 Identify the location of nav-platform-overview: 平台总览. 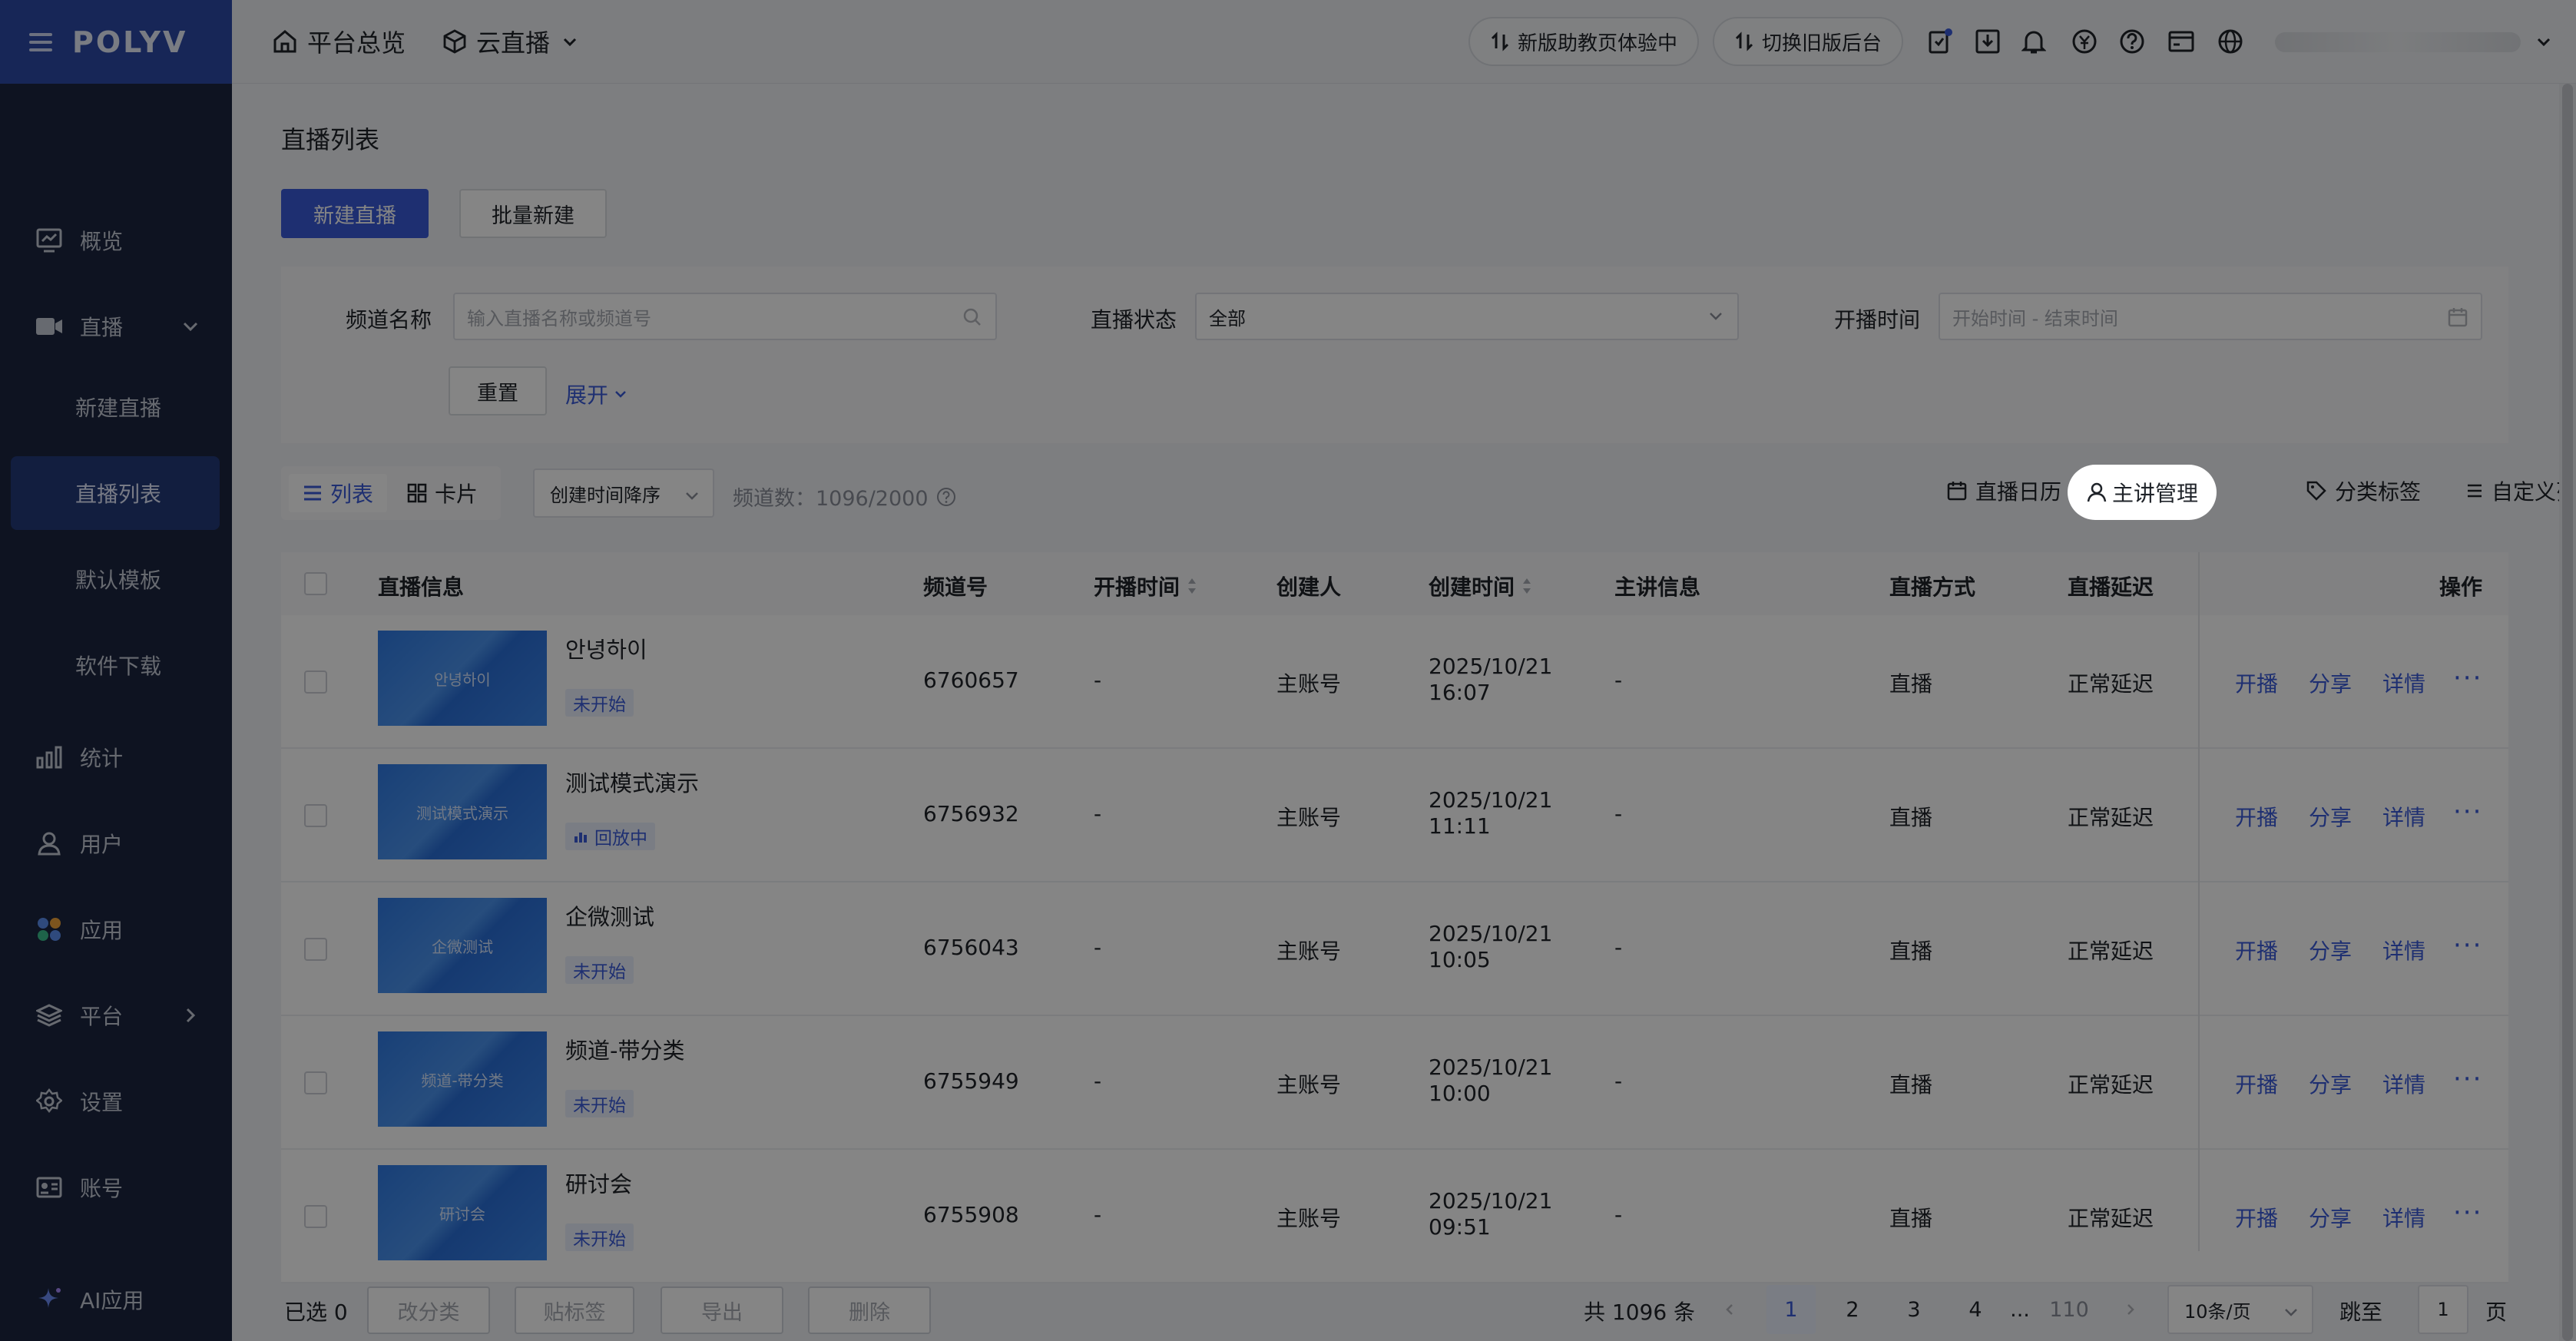
(339, 41).